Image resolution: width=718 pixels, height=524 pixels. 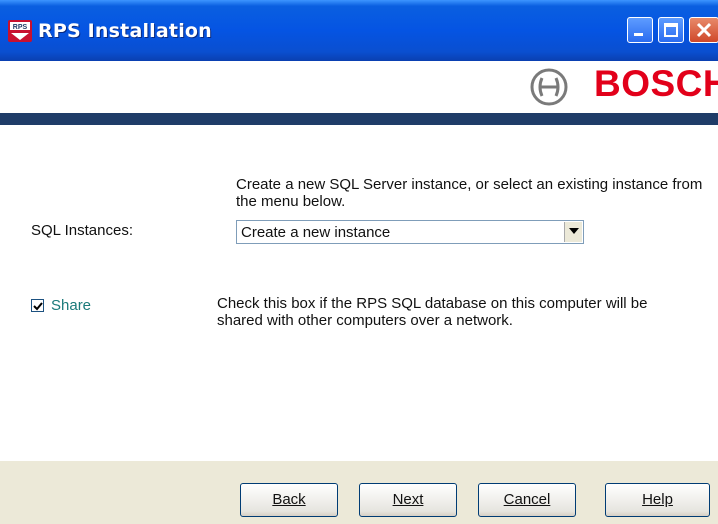 I want to click on cancel-button: Cancel, so click(x=527, y=500).